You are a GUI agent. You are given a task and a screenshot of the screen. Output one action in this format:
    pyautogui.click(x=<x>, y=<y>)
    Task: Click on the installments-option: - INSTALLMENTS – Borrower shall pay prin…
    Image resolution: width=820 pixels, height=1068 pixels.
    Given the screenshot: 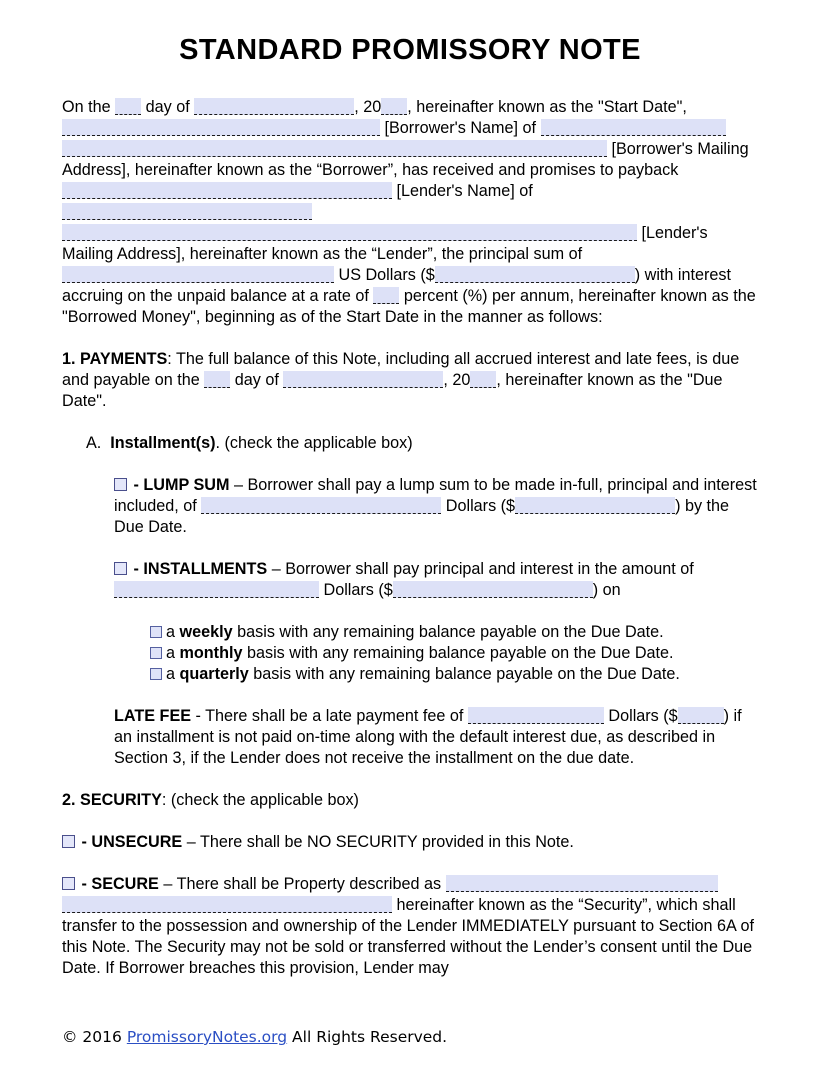 What is the action you would take?
    pyautogui.click(x=412, y=580)
    